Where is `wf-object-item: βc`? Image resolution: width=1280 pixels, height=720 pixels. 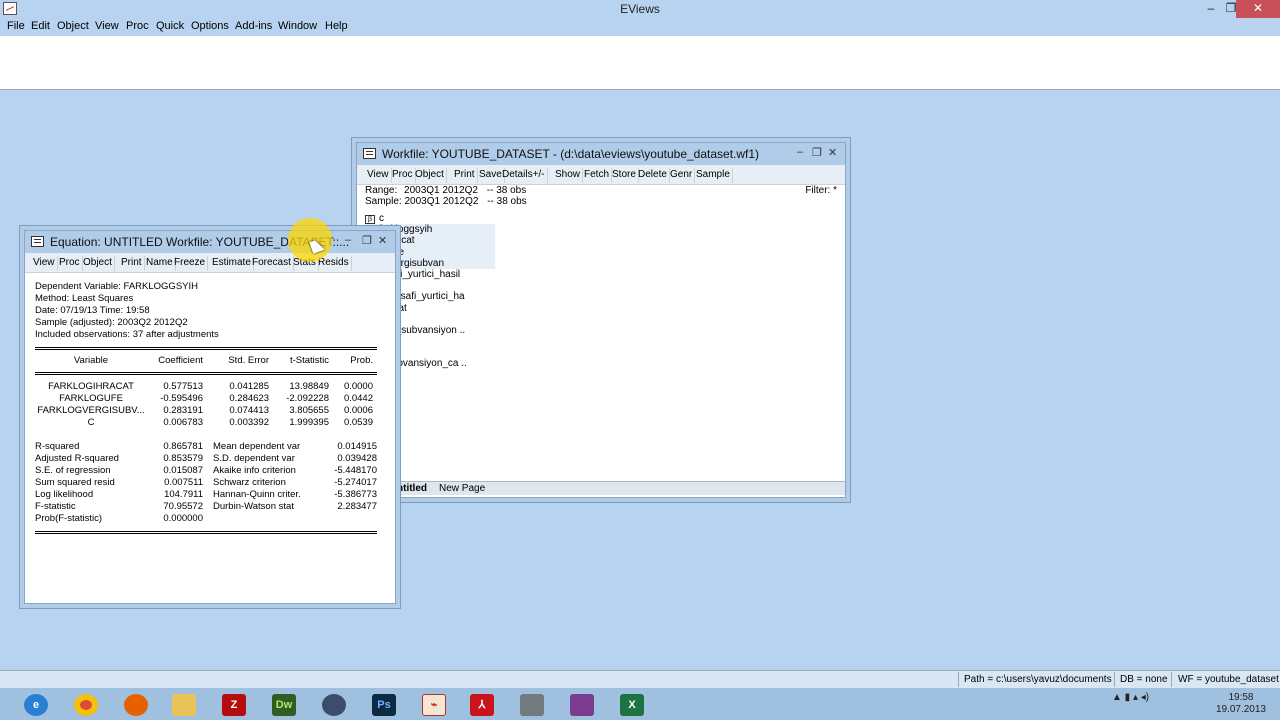
wf-object-item: βc is located at coordinates (430, 218).